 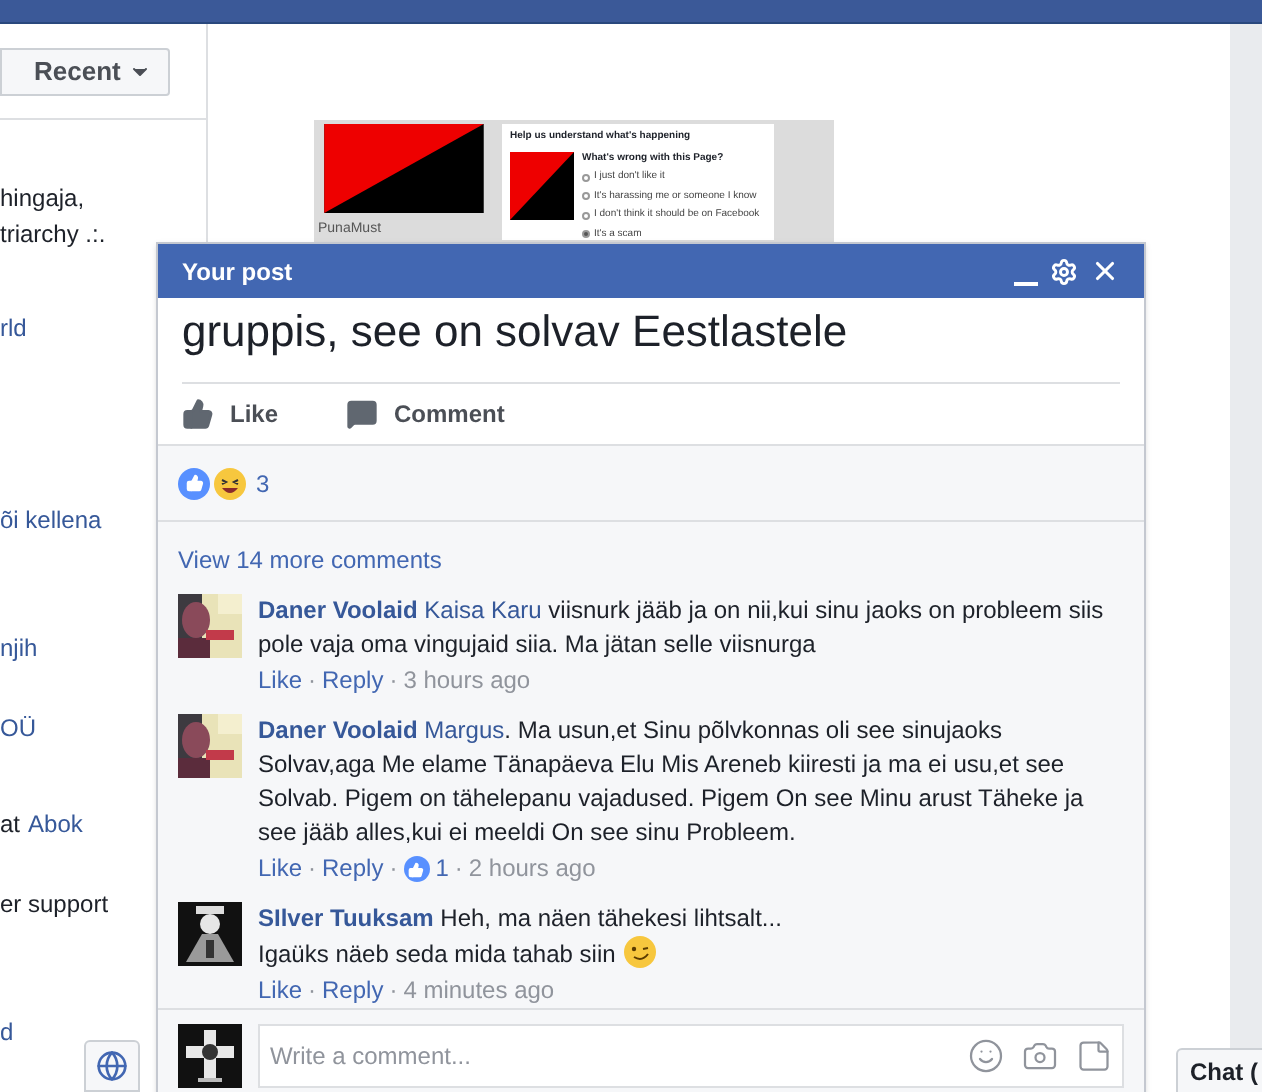 I want to click on snippet-text: hingaja,, so click(x=42, y=199).